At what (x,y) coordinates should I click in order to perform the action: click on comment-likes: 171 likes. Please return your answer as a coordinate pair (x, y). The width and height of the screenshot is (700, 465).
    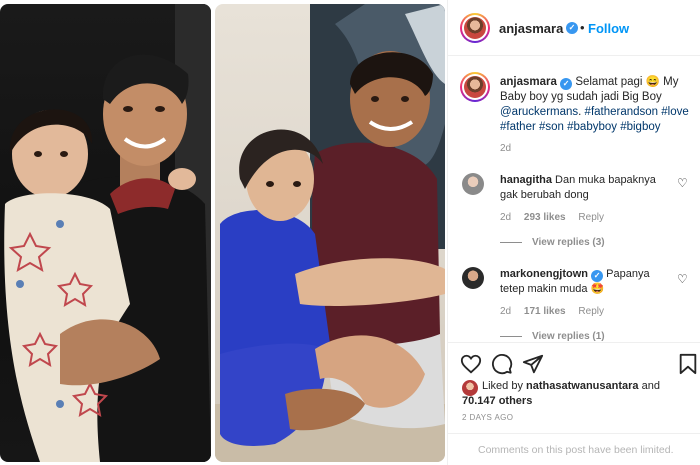
    Looking at the image, I should click on (545, 311).